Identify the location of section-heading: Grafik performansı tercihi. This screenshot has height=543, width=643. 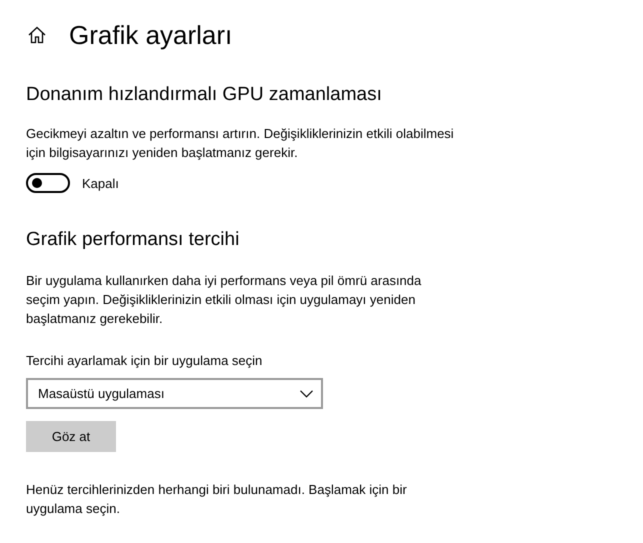
(133, 240).